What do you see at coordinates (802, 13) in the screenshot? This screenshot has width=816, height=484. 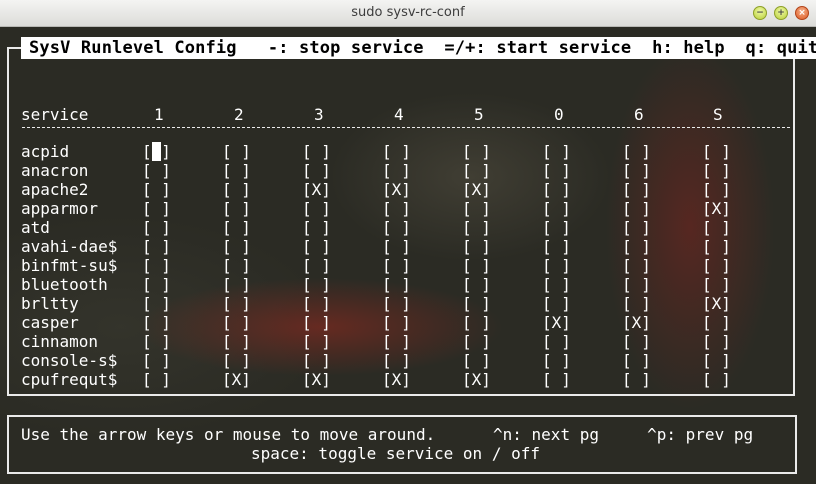 I see `close-button: ×` at bounding box center [802, 13].